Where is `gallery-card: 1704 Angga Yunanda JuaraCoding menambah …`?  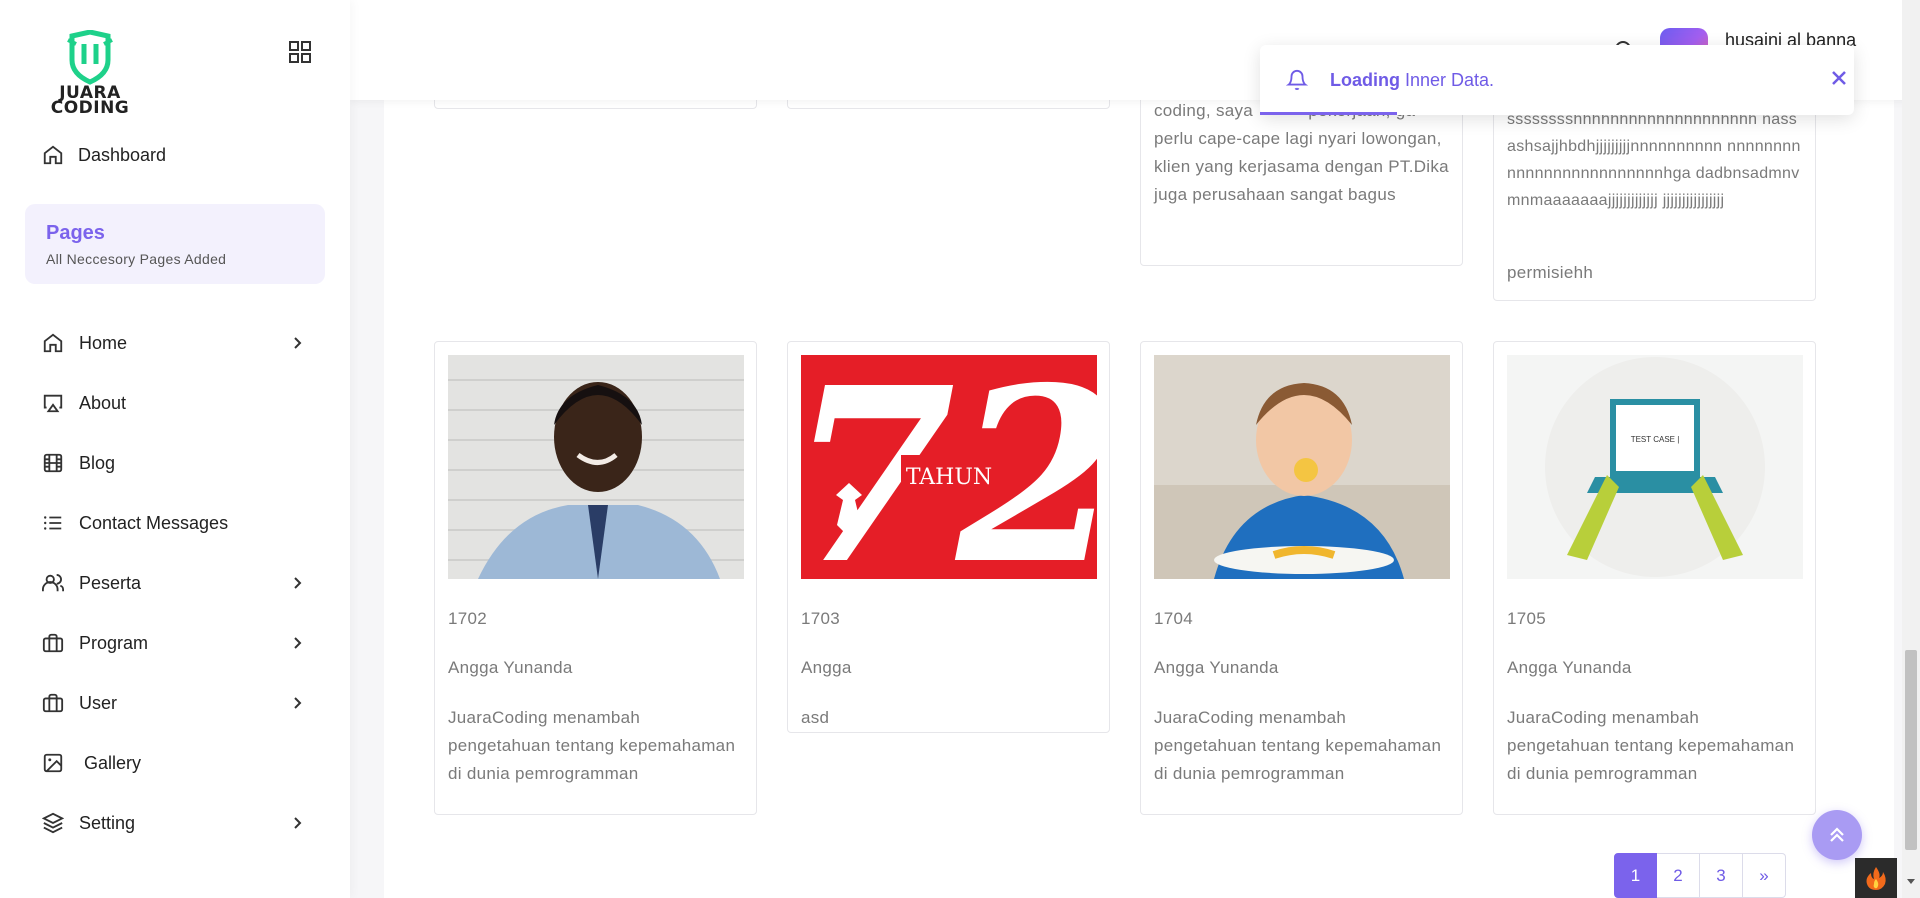 gallery-card: 1704 Angga Yunanda JuaraCoding menambah … is located at coordinates (1301, 578).